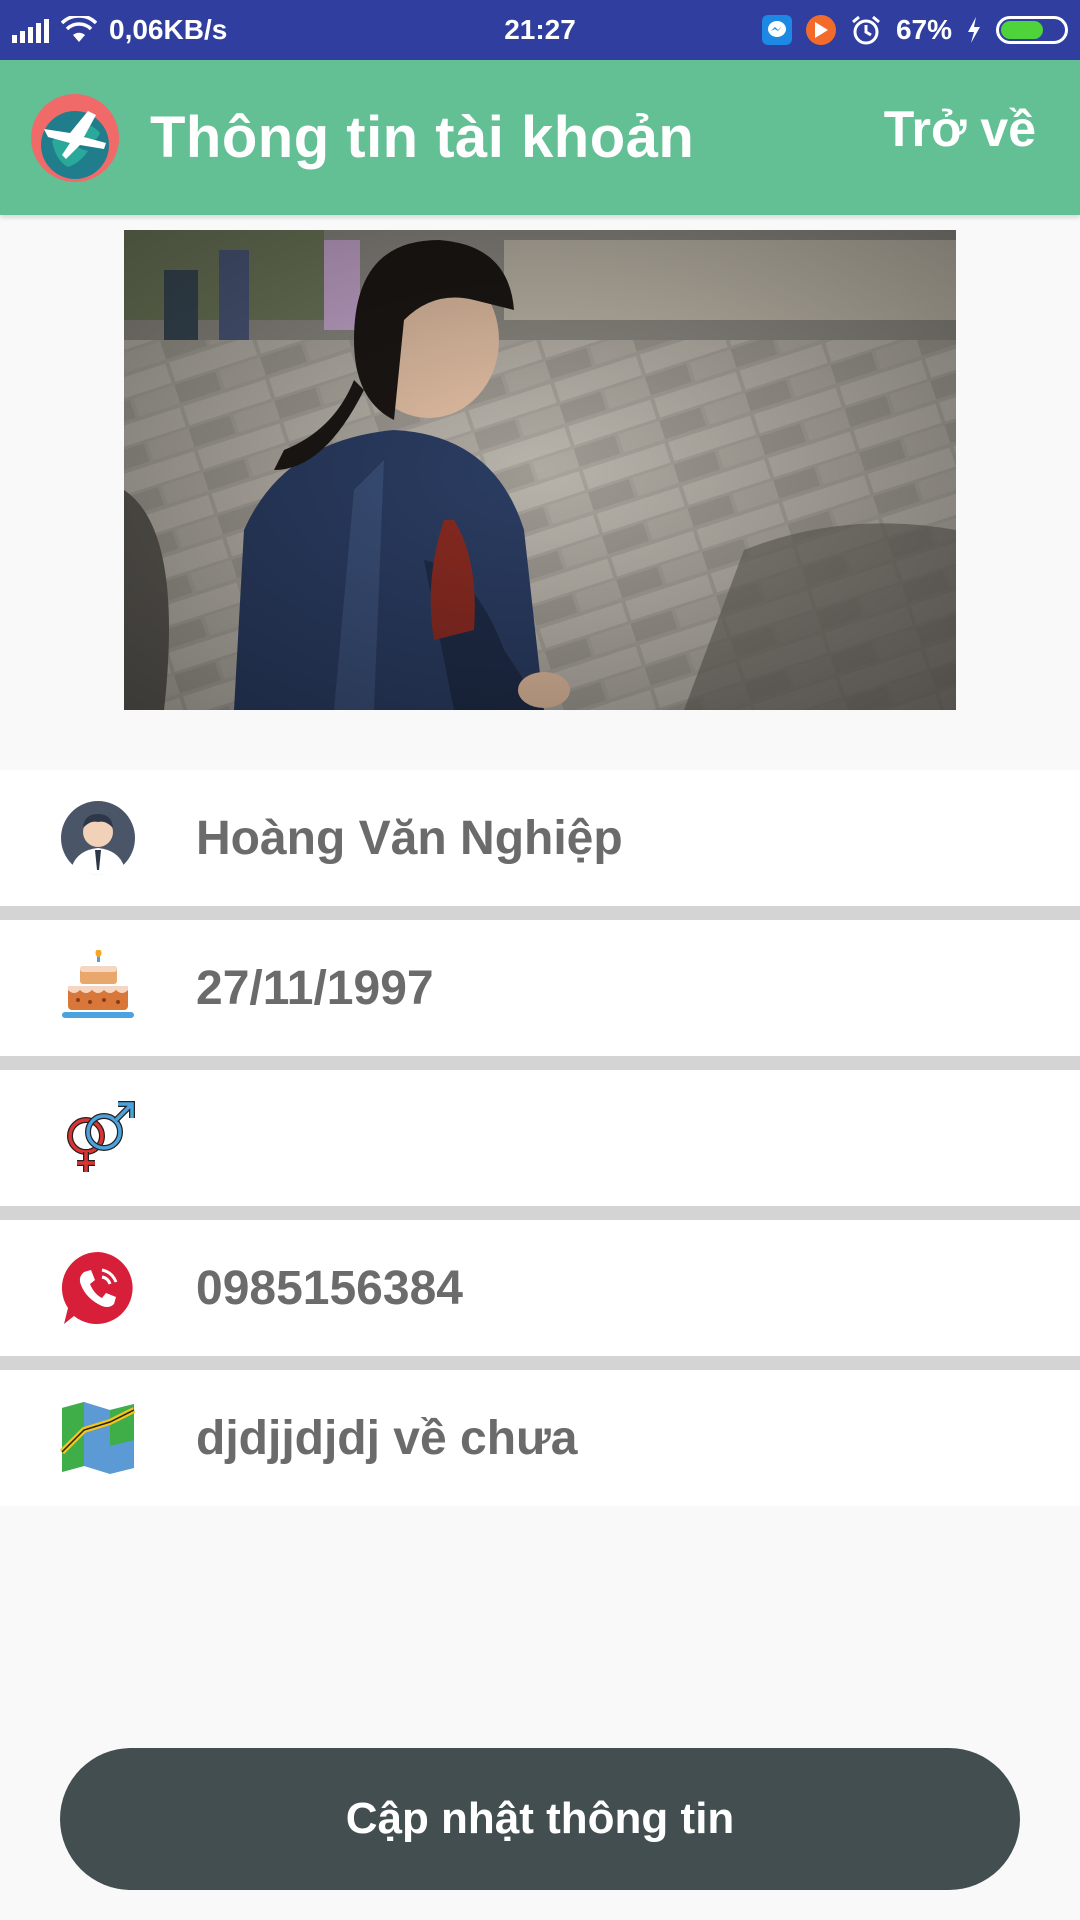 Image resolution: width=1080 pixels, height=1920 pixels. I want to click on user-avatar-icon, so click(98, 838).